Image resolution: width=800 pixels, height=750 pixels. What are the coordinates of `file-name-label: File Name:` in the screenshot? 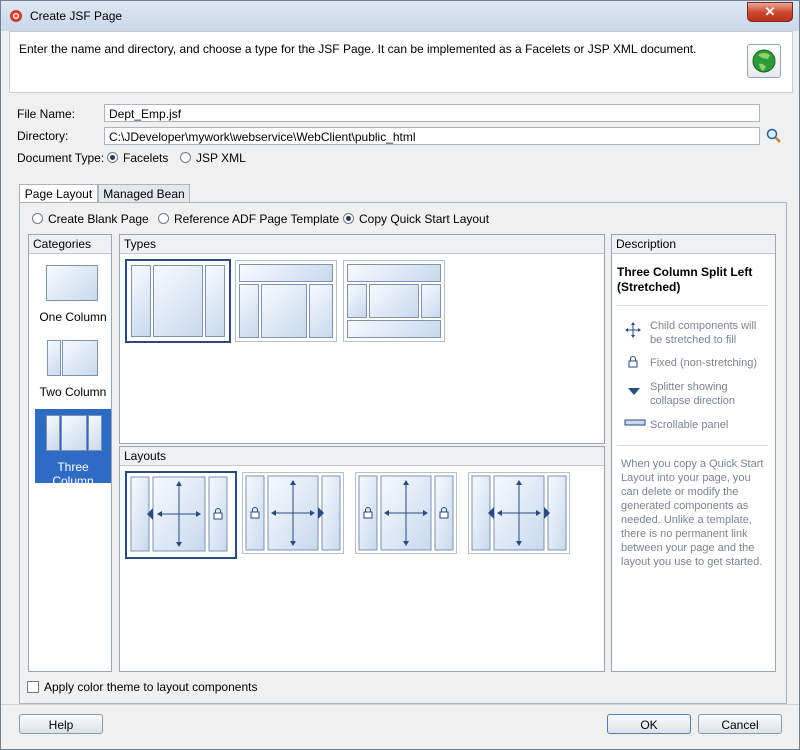 It's located at (46, 114).